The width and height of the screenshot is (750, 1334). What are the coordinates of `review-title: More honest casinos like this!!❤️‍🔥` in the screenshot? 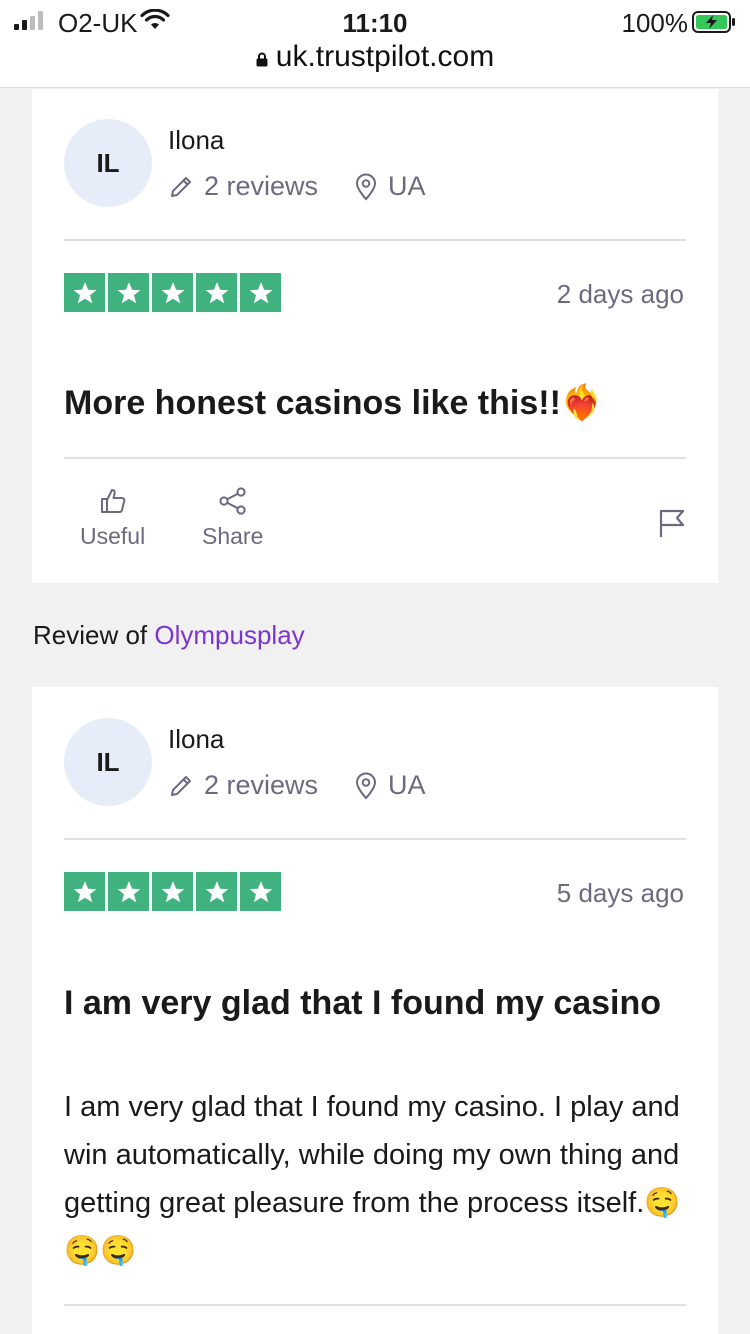 It's located at (379, 403).